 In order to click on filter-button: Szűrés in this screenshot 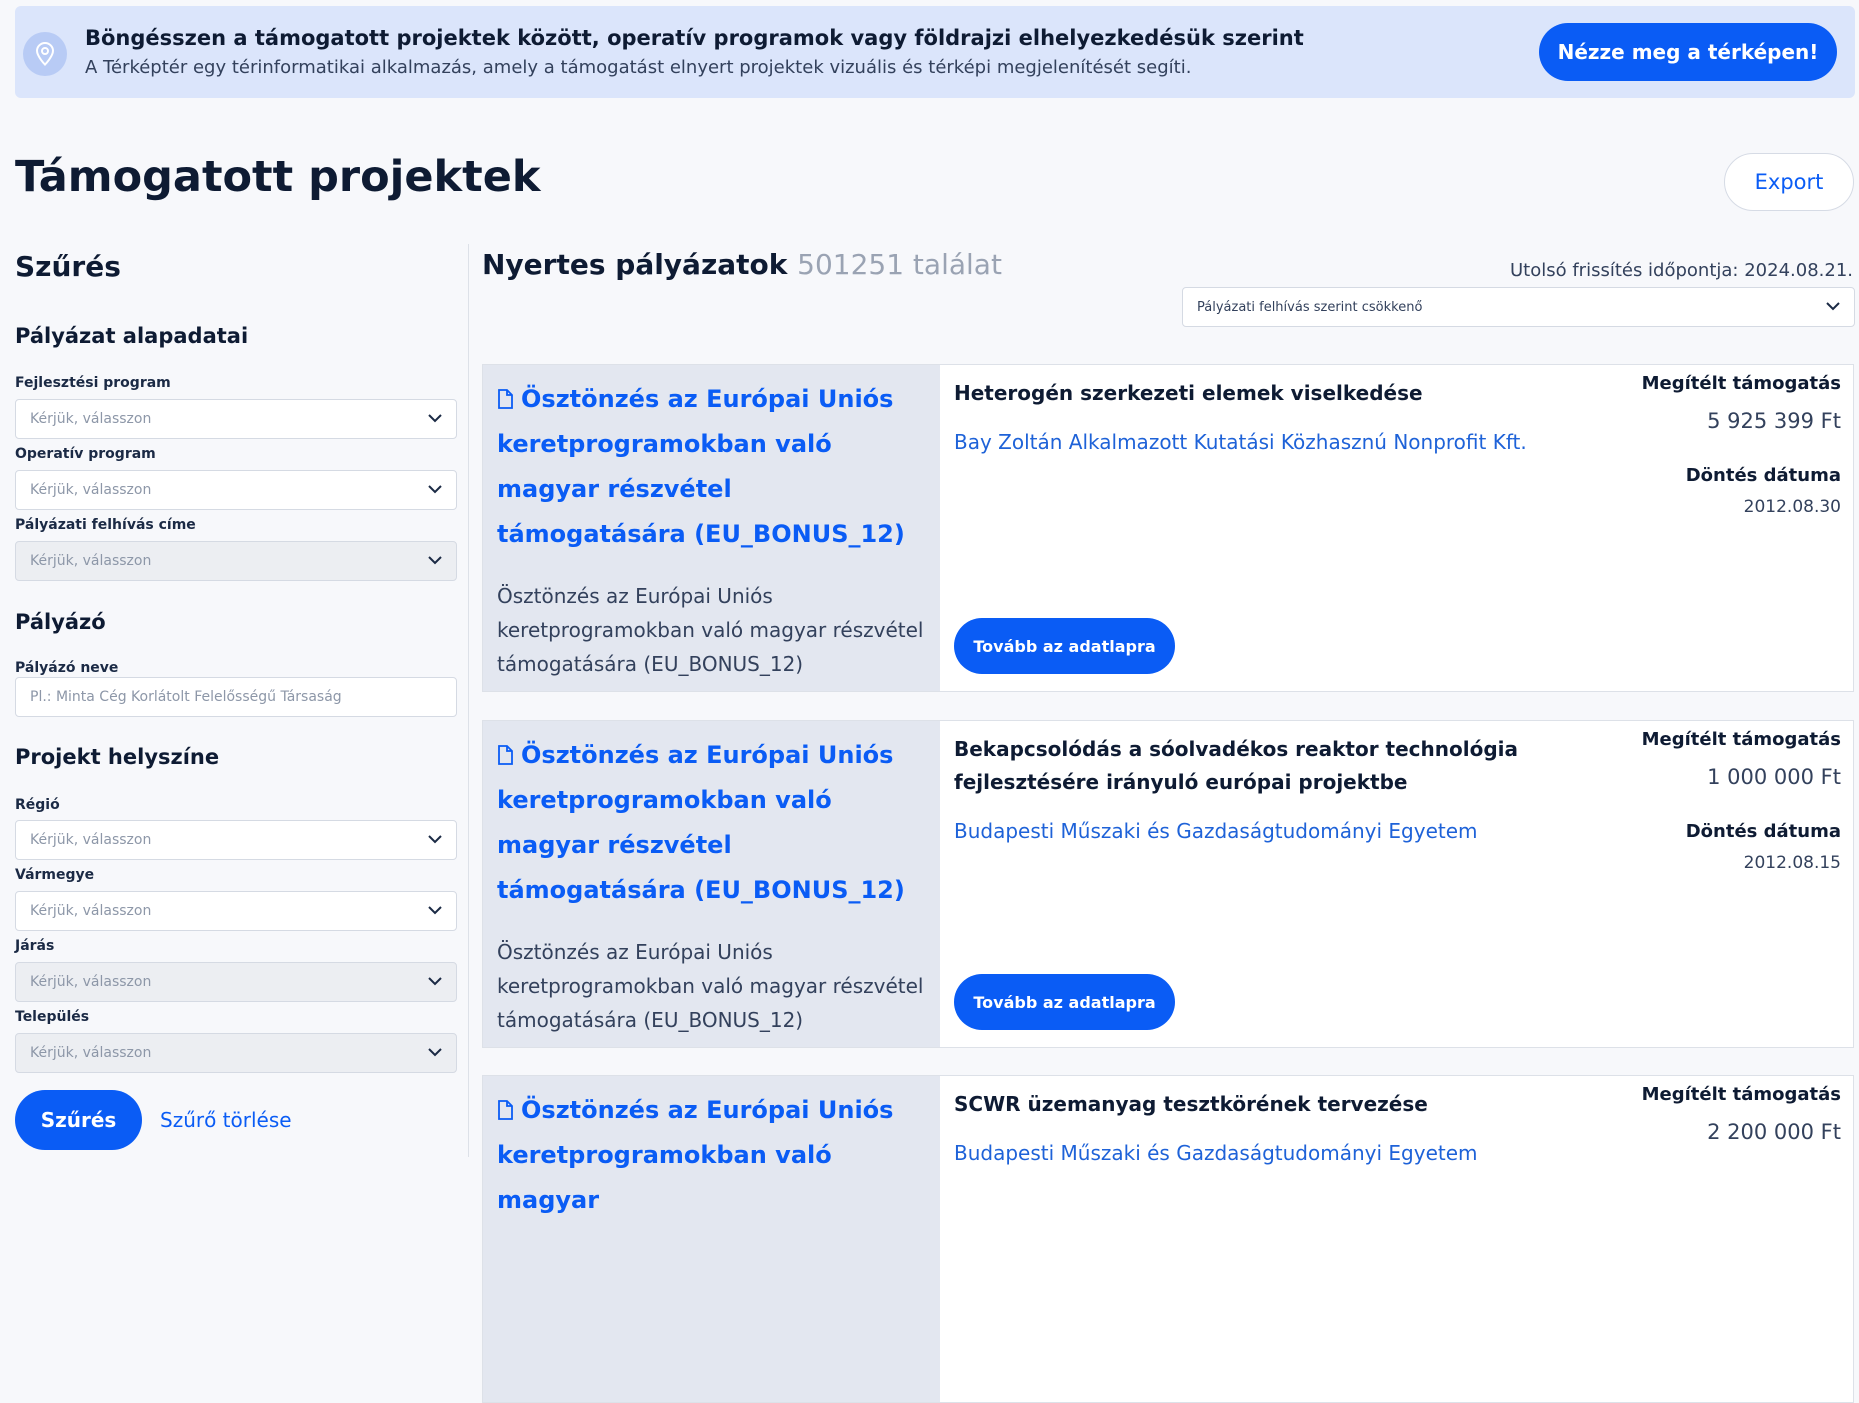, I will do `click(78, 1120)`.